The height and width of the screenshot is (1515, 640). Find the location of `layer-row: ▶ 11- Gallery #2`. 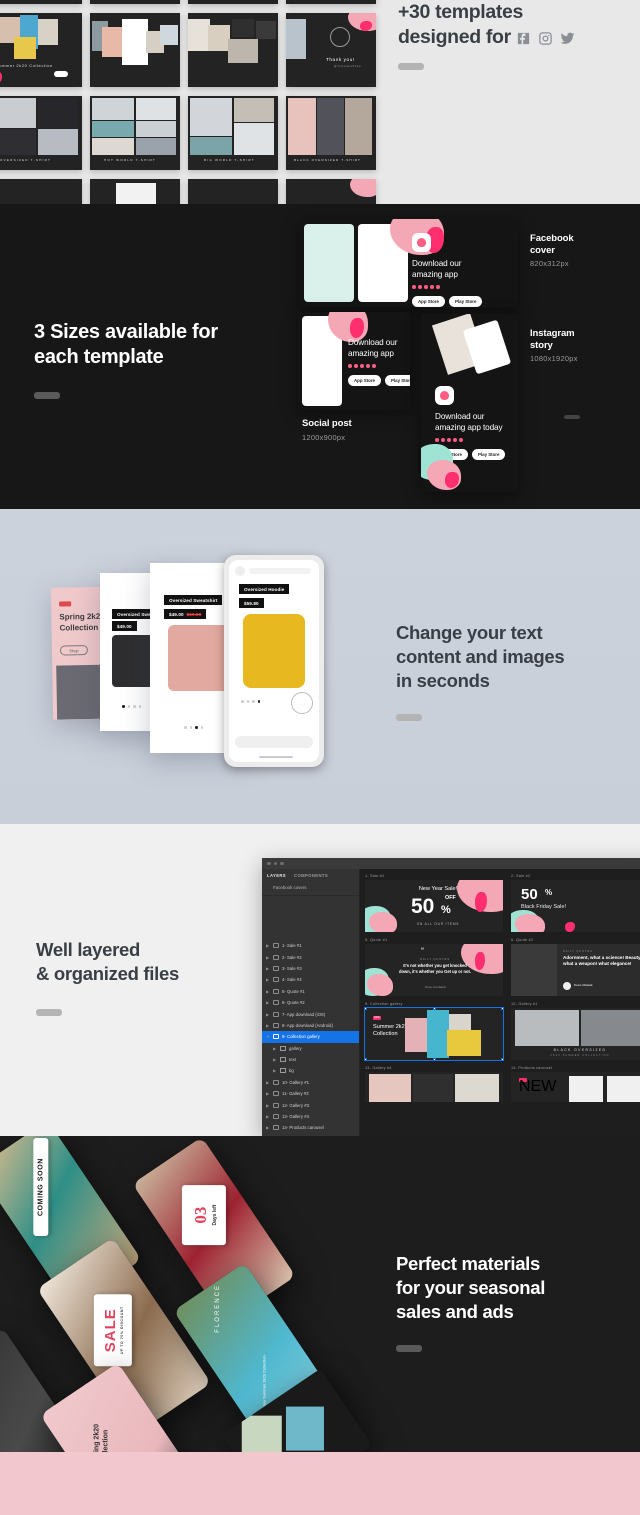

layer-row: ▶ 11- Gallery #2 is located at coordinates (310, 1093).